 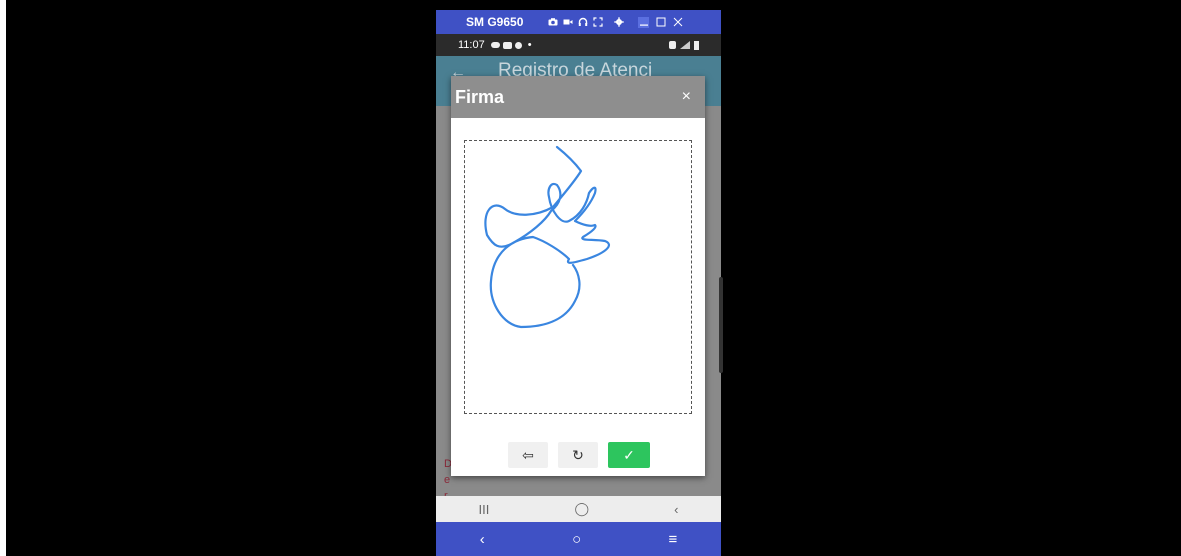 I want to click on android-status-bar: 11:07 •, so click(x=578, y=45).